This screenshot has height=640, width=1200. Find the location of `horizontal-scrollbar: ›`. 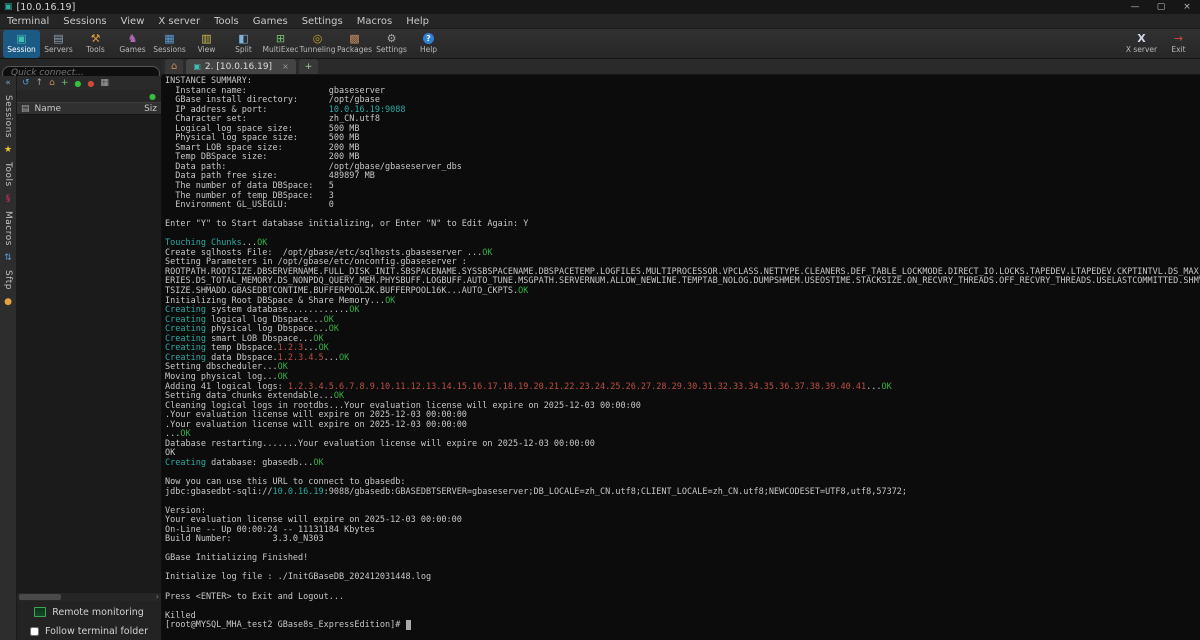

horizontal-scrollbar: › is located at coordinates (89, 596).